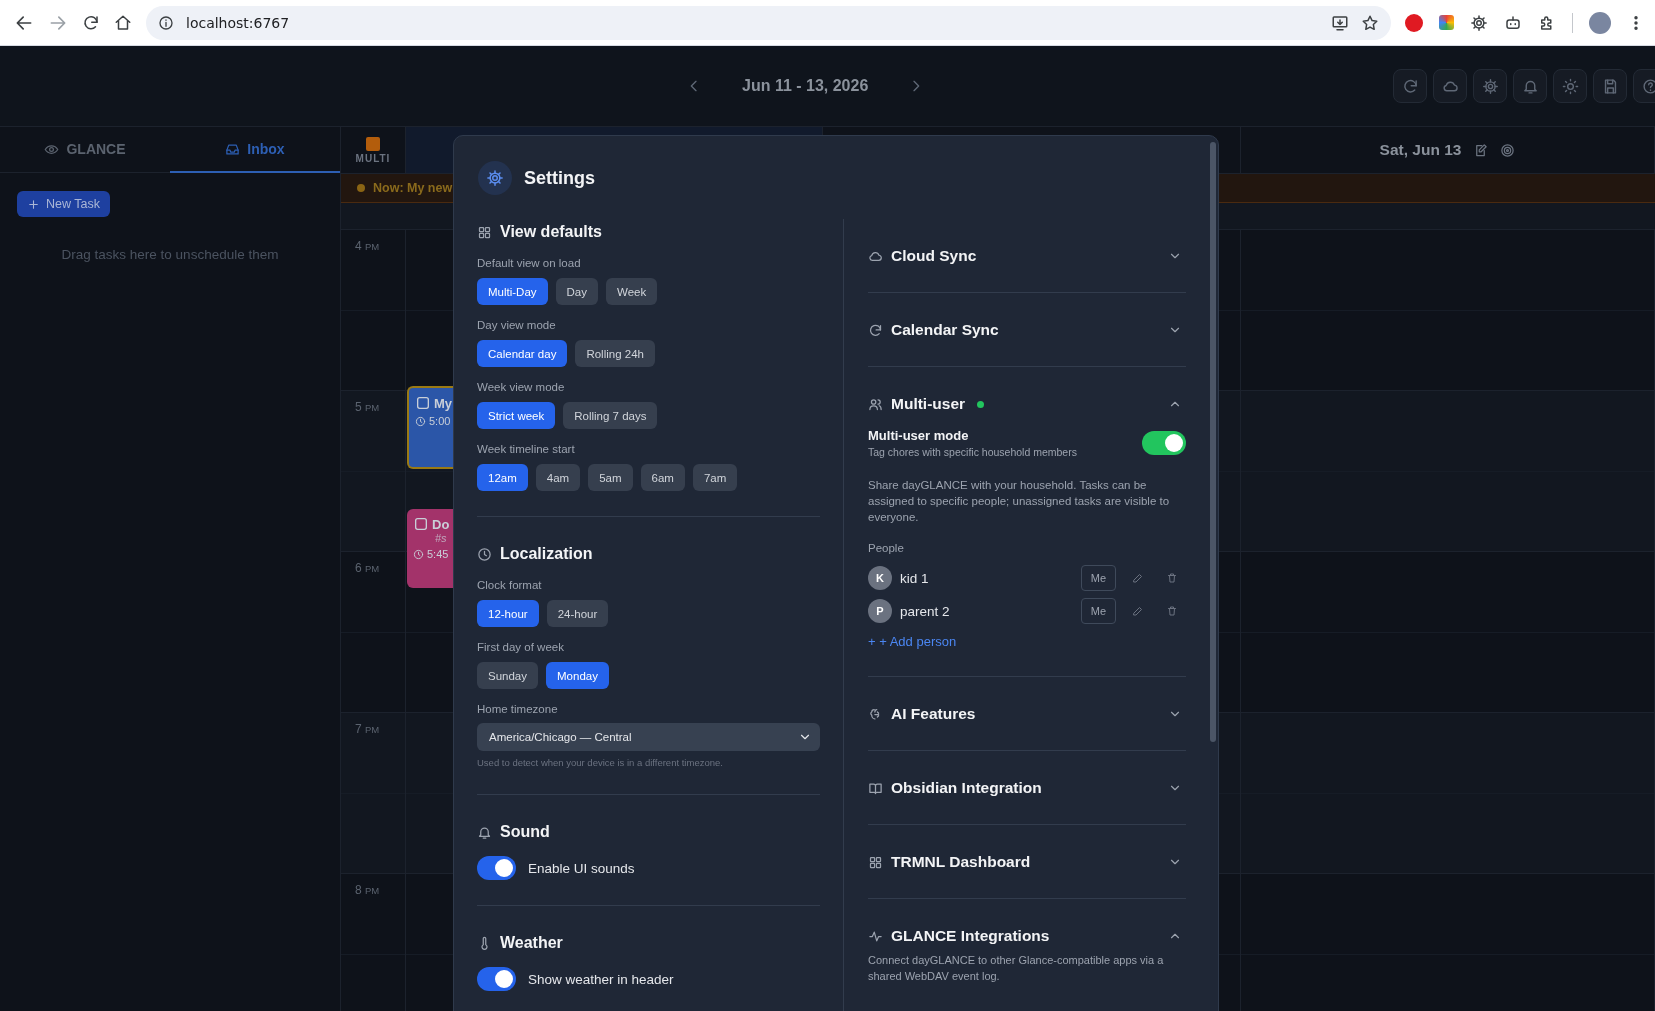 This screenshot has width=1655, height=1011. What do you see at coordinates (928, 404) in the screenshot?
I see `section-title: Multi-user` at bounding box center [928, 404].